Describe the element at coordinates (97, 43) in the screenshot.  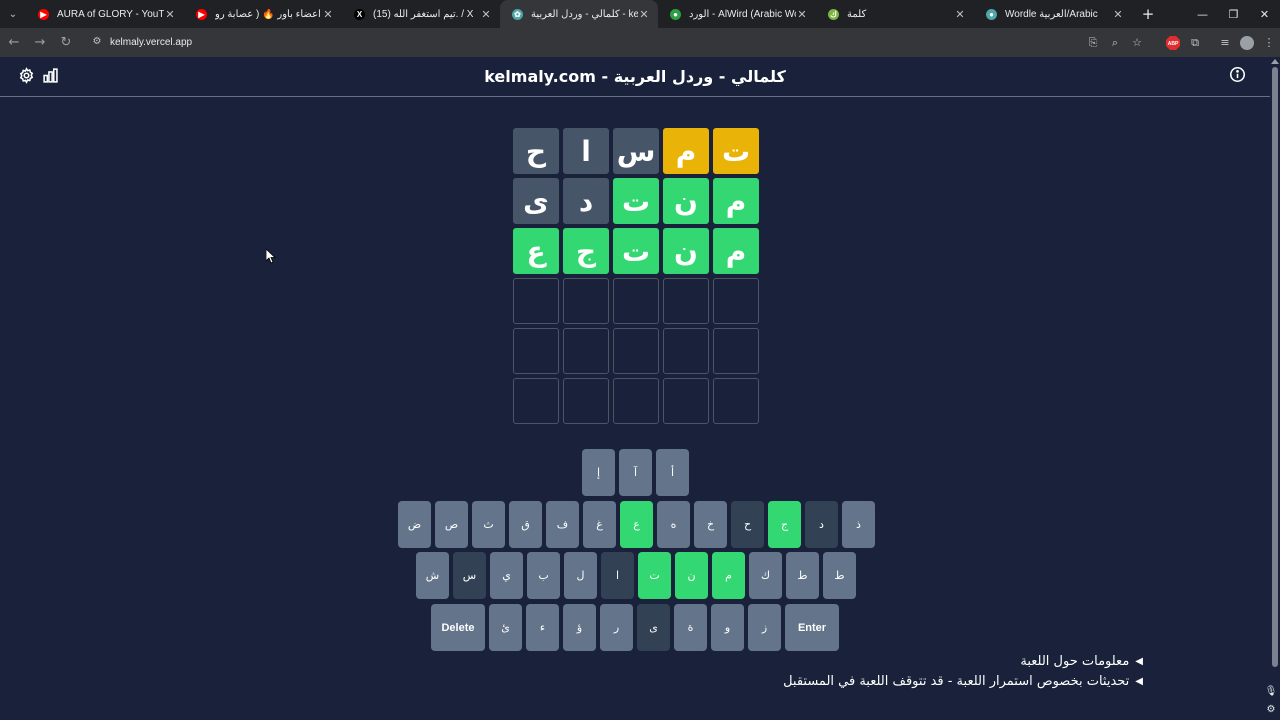
I see `site-info-icon: ⚙` at that location.